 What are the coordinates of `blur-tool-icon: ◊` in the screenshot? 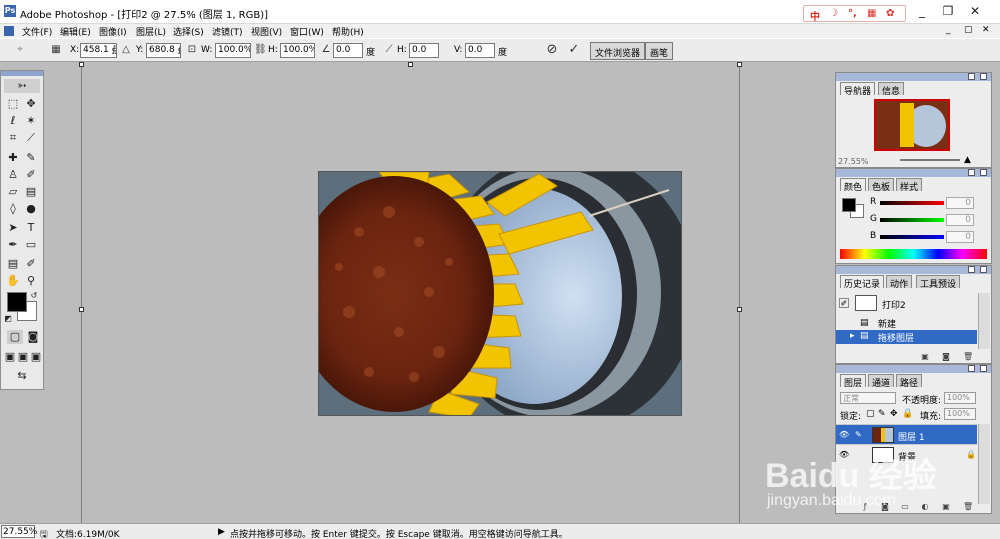 It's located at (13, 209).